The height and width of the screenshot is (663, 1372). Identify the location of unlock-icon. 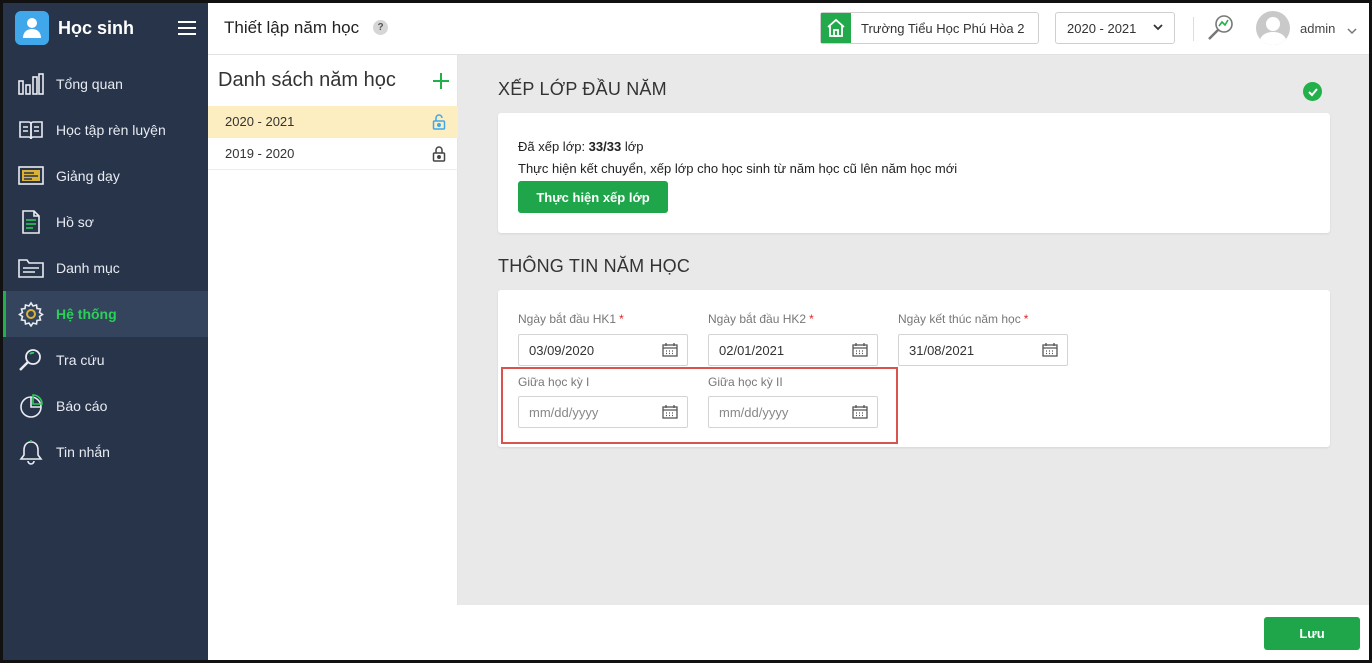
(439, 123).